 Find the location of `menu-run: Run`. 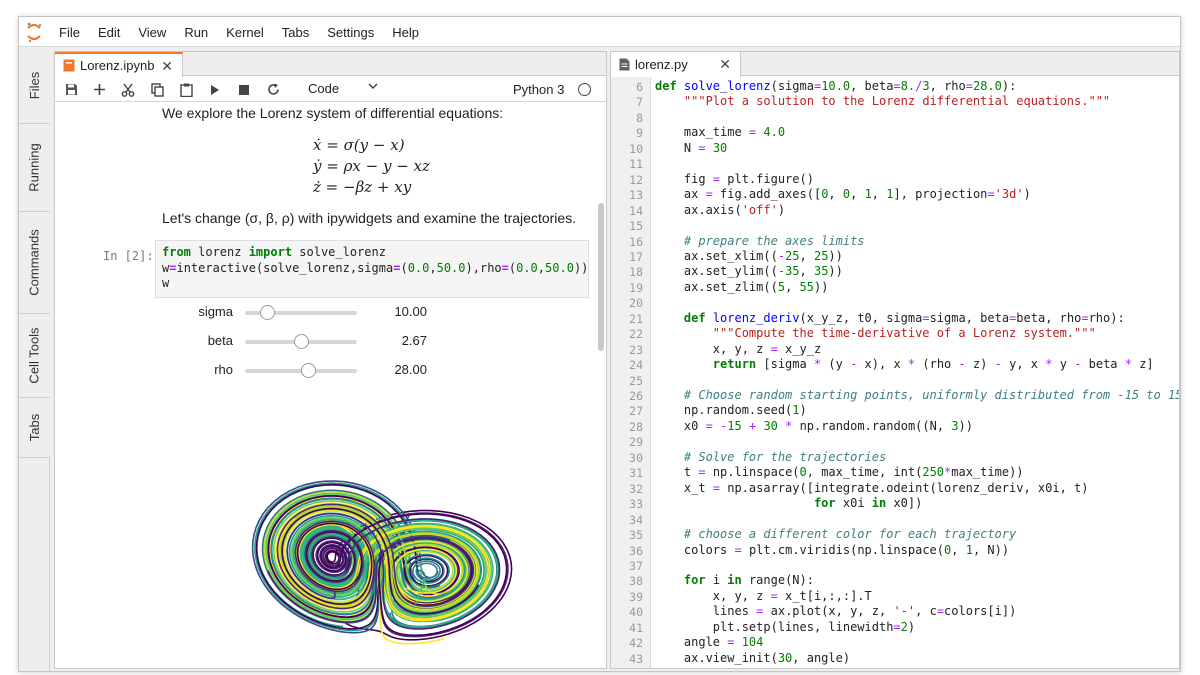

menu-run: Run is located at coordinates (196, 32).